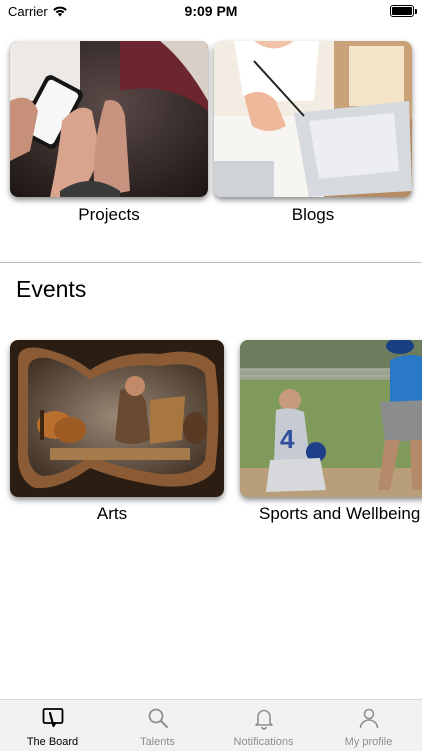 The width and height of the screenshot is (422, 751). I want to click on status-time: 9:09 PM, so click(211, 11).